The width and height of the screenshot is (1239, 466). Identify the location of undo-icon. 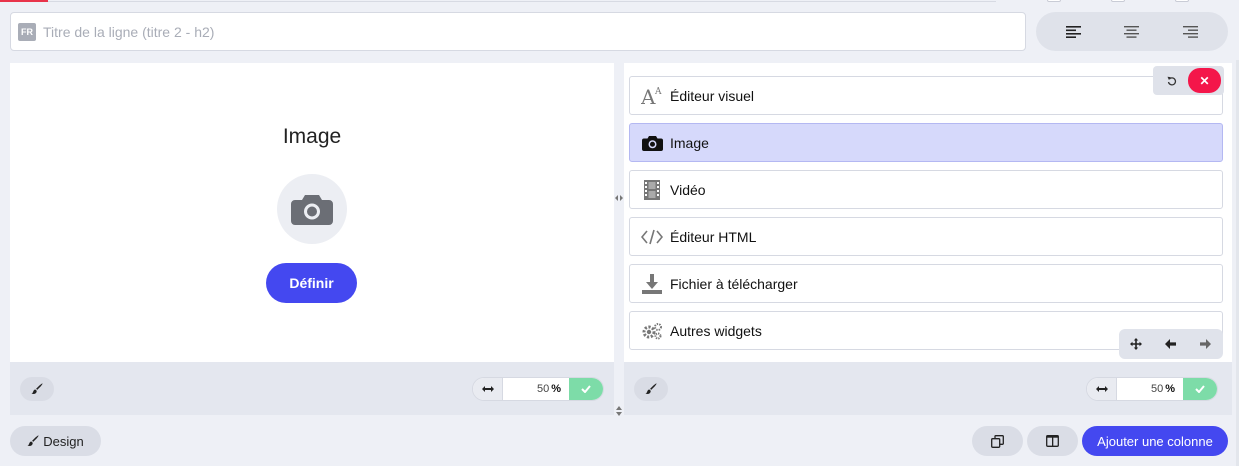
(1171, 80).